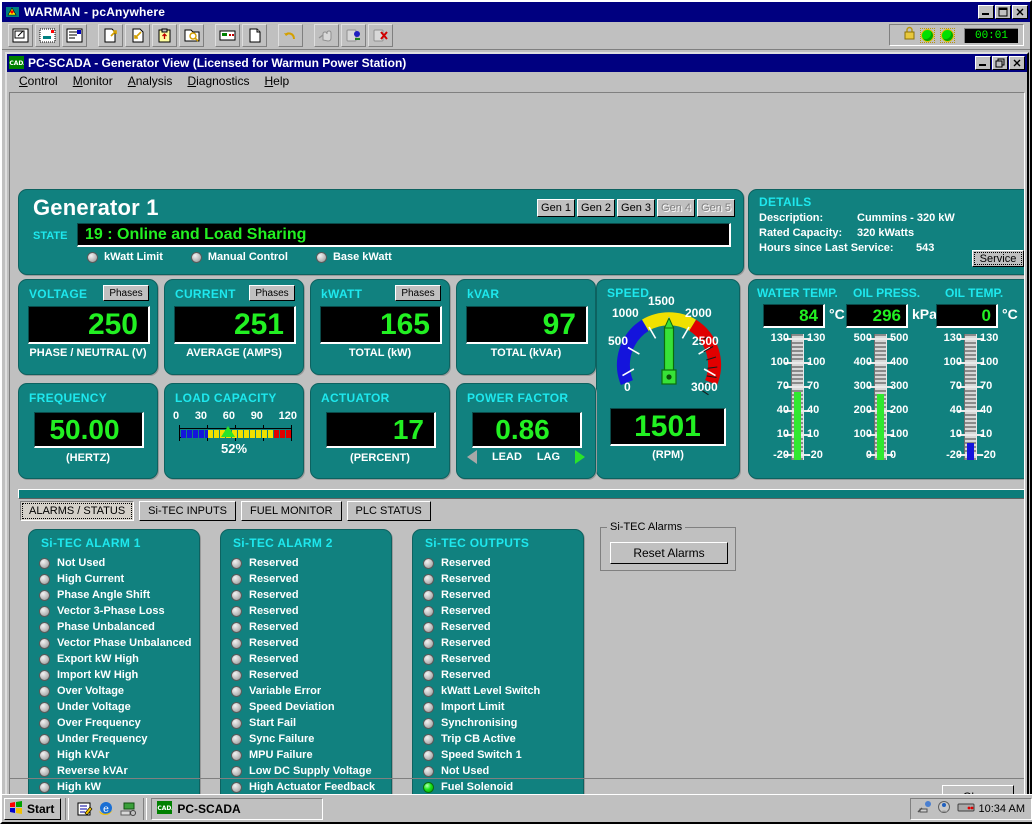  I want to click on output-label: Fuel Solenoid, so click(477, 787).